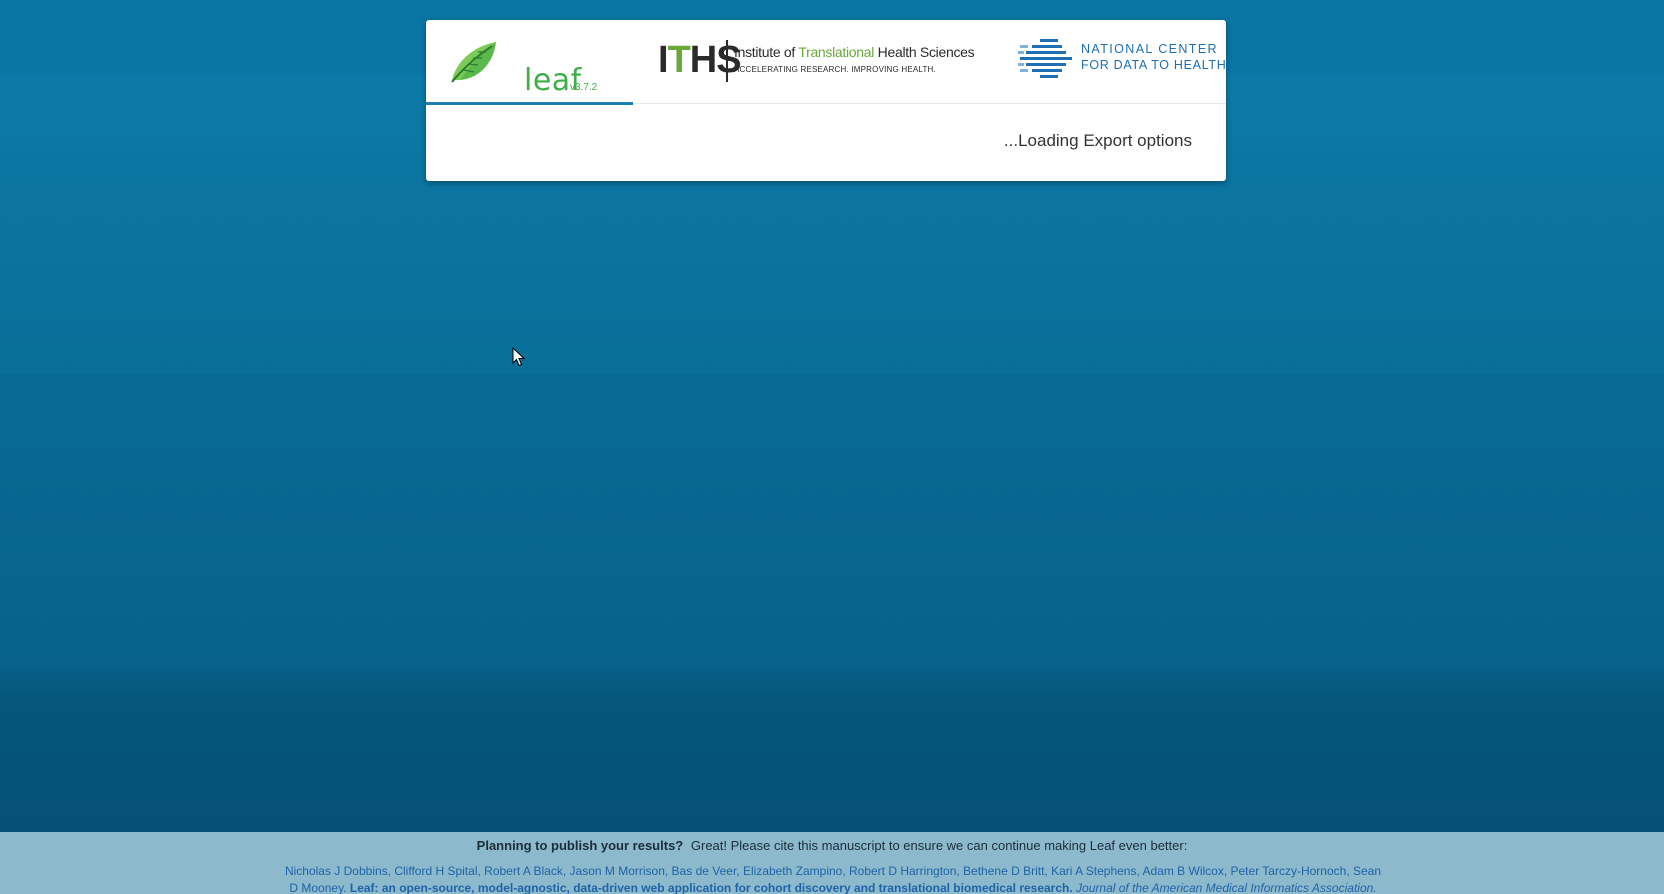  I want to click on iths-name-green: Translational, so click(836, 52).